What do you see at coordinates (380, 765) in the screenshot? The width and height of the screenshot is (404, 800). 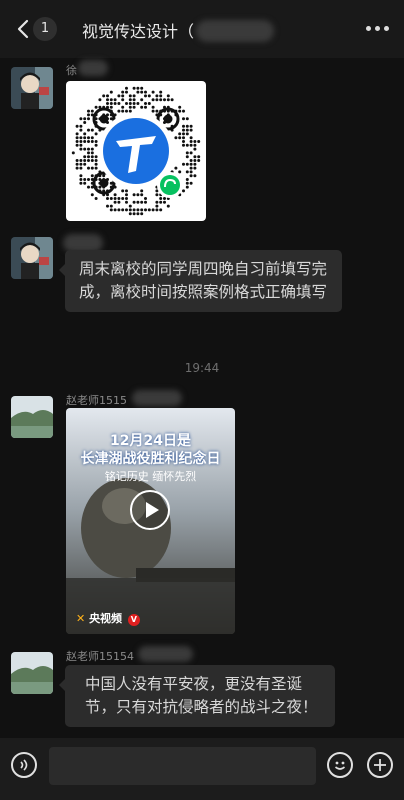 I see `add-more-icon` at bounding box center [380, 765].